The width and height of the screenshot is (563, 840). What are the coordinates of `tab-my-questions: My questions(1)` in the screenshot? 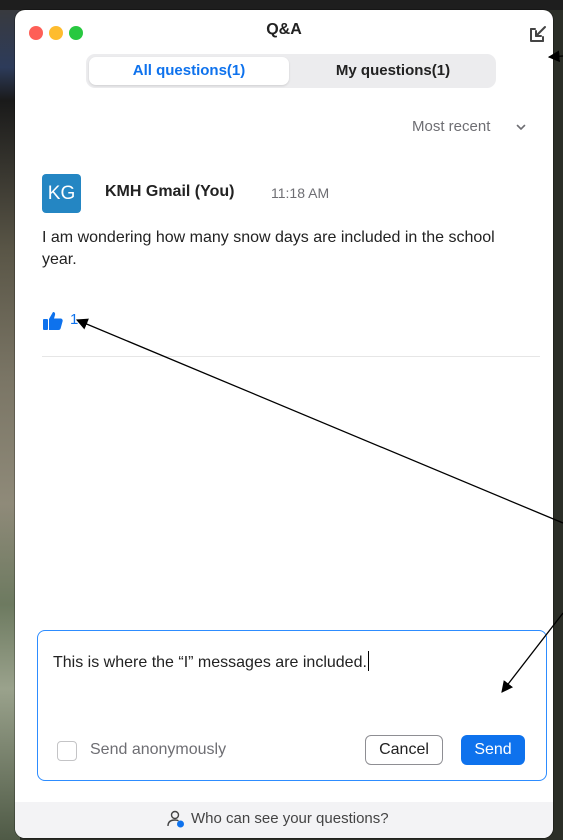 It's located at (393, 71).